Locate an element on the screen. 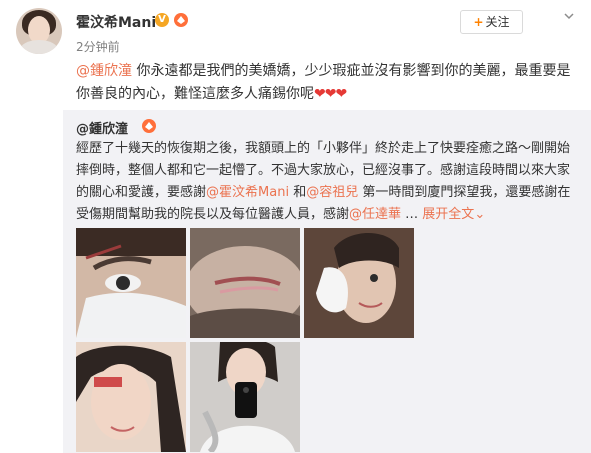  follow-label: 关注 is located at coordinates (497, 22).